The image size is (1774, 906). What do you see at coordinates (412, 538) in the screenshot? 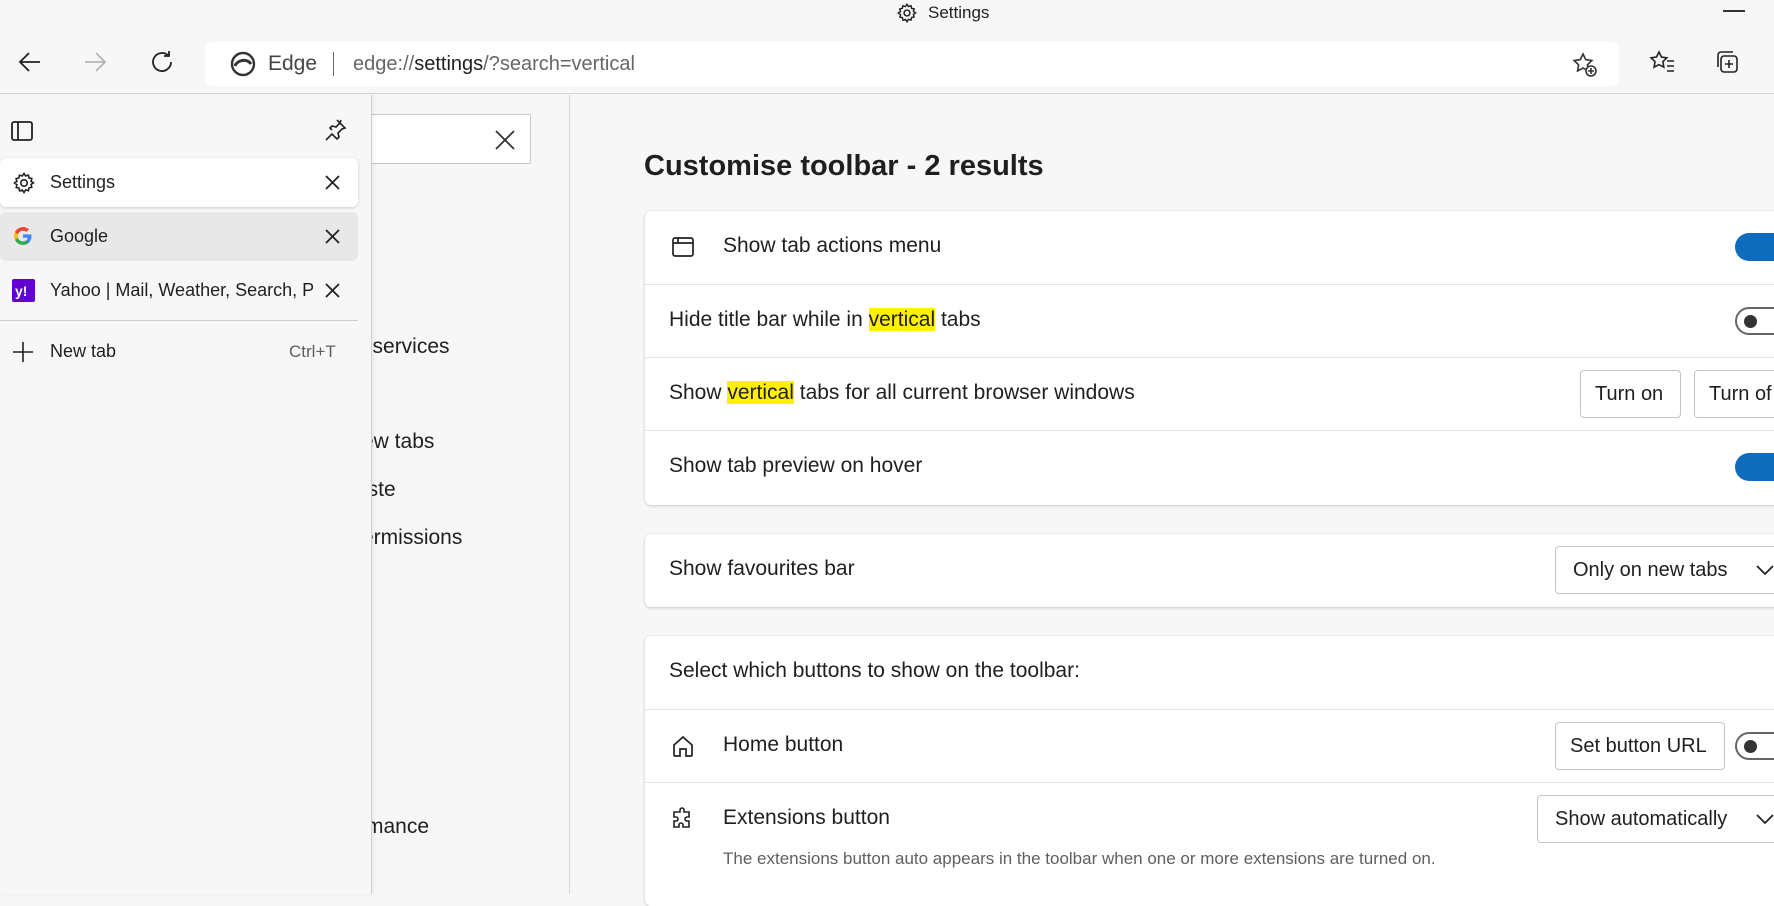
I see `nav-item-site-permissions: ermissions` at bounding box center [412, 538].